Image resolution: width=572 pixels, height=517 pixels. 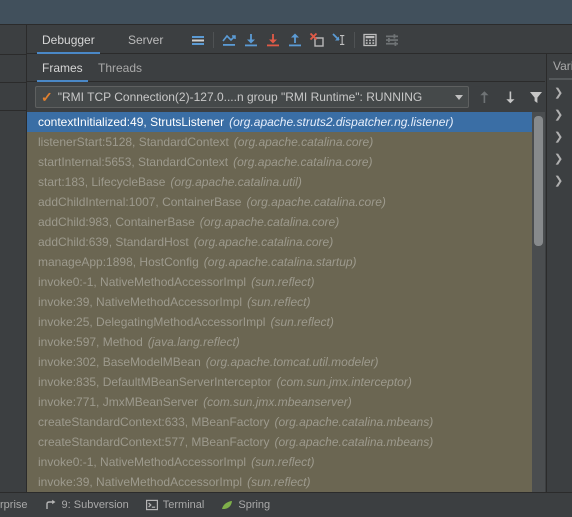 What do you see at coordinates (538, 181) in the screenshot?
I see `frames-scrollbar-thumb` at bounding box center [538, 181].